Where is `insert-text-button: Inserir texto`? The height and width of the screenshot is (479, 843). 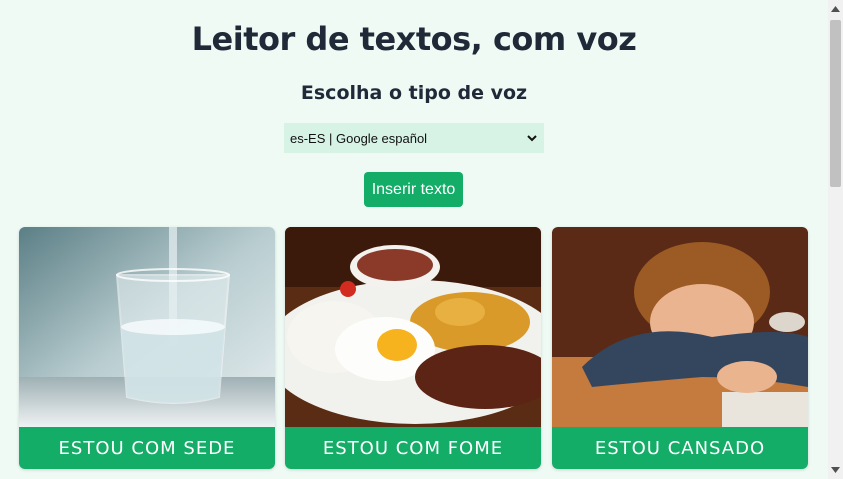 insert-text-button: Inserir texto is located at coordinates (413, 189).